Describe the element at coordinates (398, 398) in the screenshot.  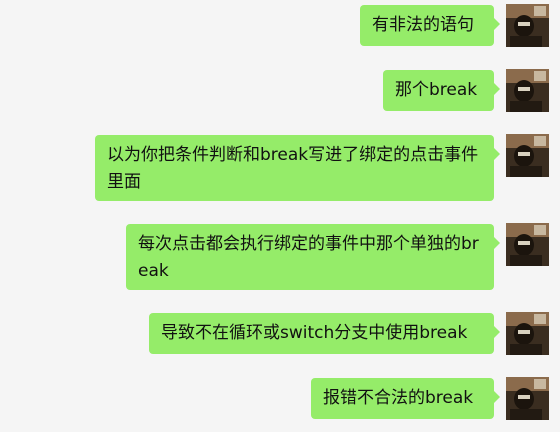
I see `message-text: 报错不合法的break` at that location.